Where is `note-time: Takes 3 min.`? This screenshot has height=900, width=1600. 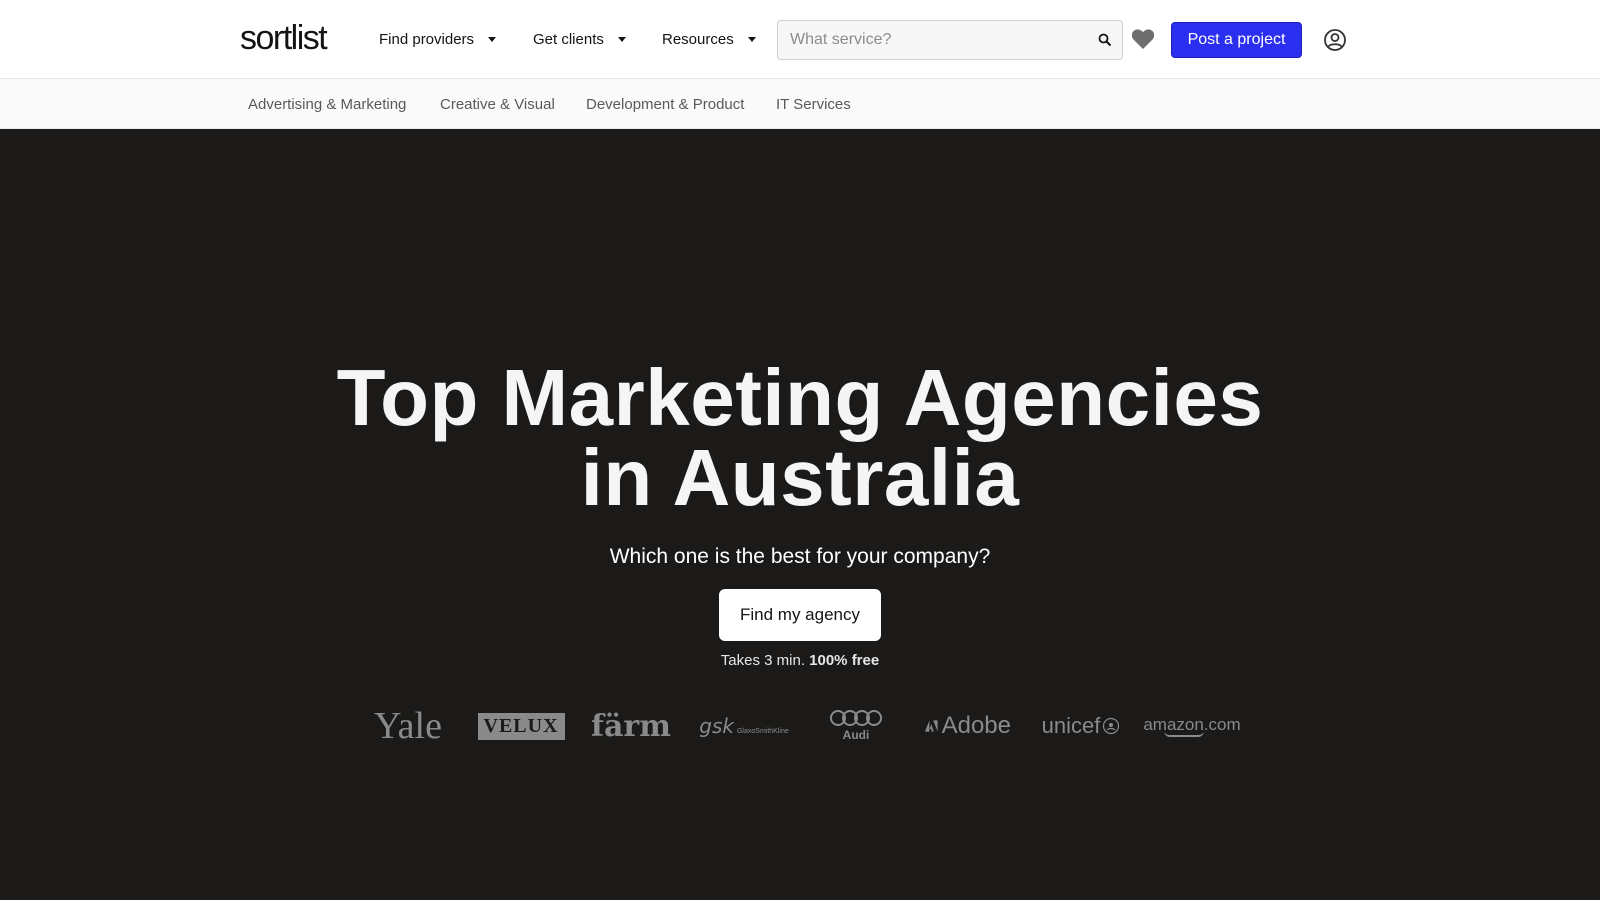
note-time: Takes 3 min. is located at coordinates (762, 660).